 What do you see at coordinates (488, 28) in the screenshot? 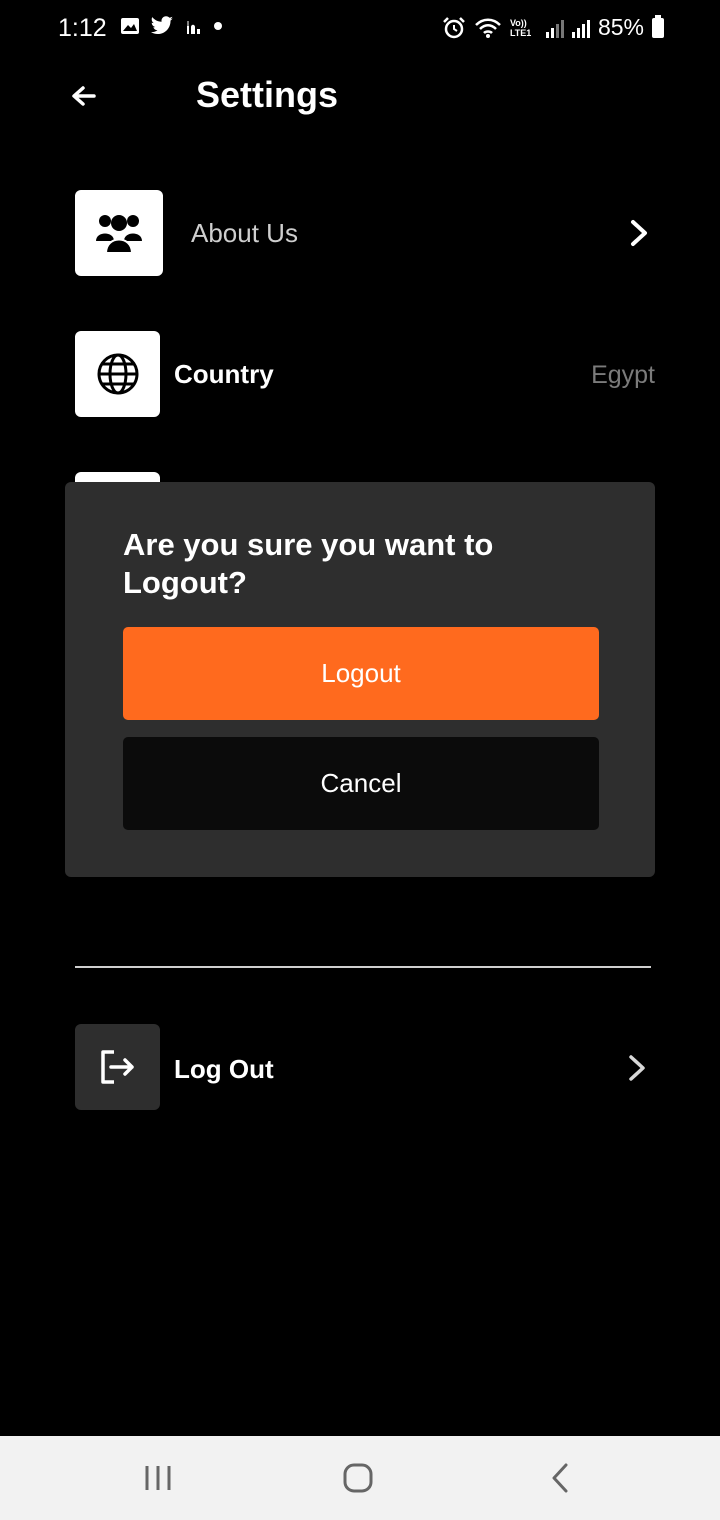
I see `wifi-icon` at bounding box center [488, 28].